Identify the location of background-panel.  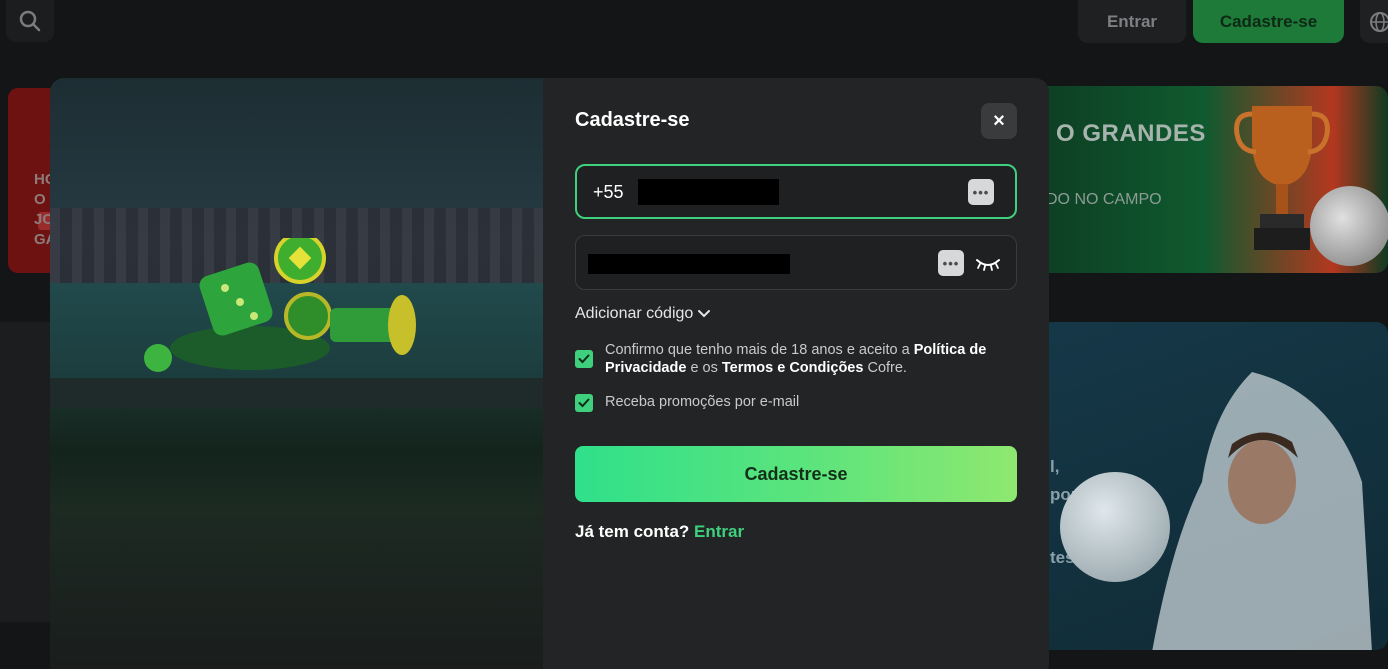
(26, 472).